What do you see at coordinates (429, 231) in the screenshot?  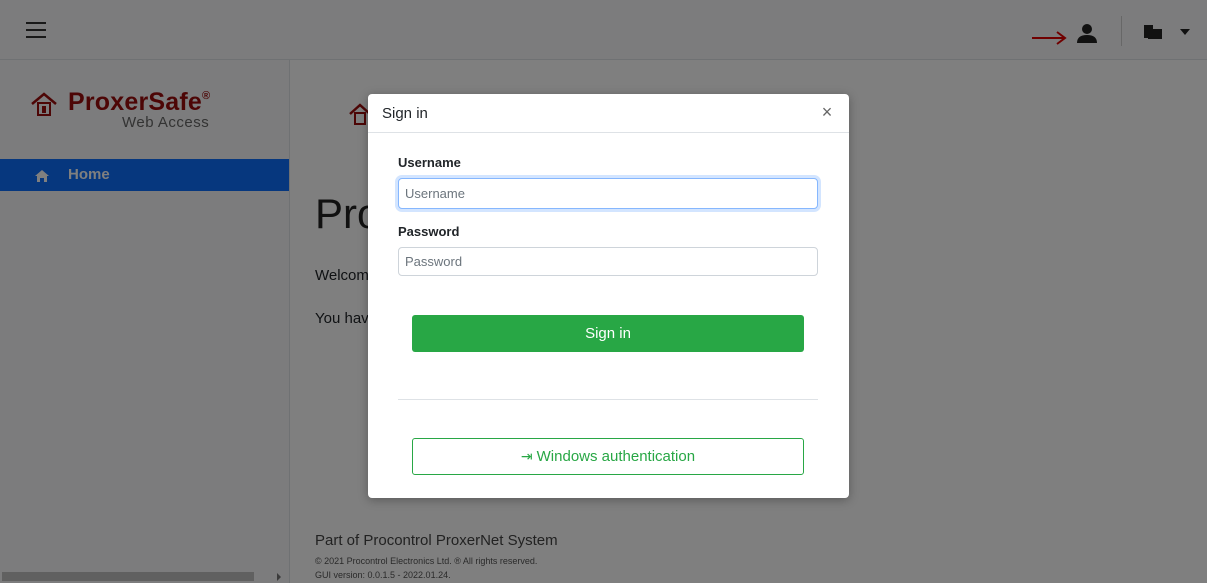 I see `password-label: Password` at bounding box center [429, 231].